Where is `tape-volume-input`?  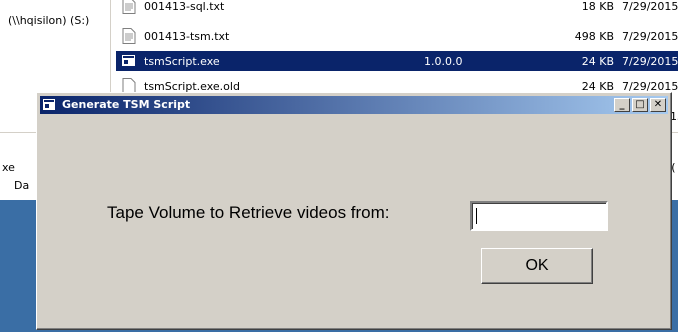 tape-volume-input is located at coordinates (539, 216).